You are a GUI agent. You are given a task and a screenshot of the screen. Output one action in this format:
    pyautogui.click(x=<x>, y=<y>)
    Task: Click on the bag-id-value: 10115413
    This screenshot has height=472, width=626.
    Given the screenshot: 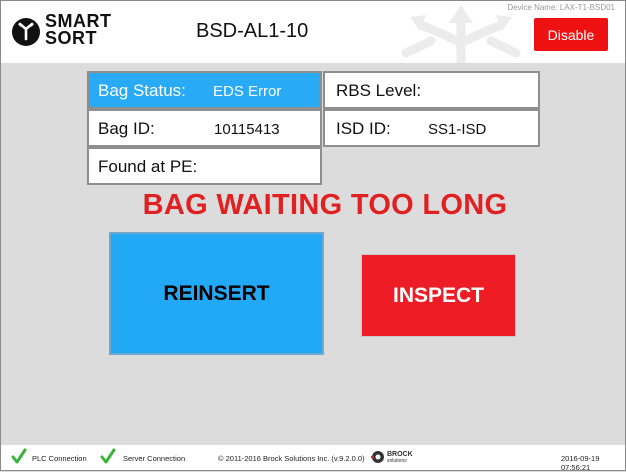 What is the action you would take?
    pyautogui.click(x=247, y=129)
    